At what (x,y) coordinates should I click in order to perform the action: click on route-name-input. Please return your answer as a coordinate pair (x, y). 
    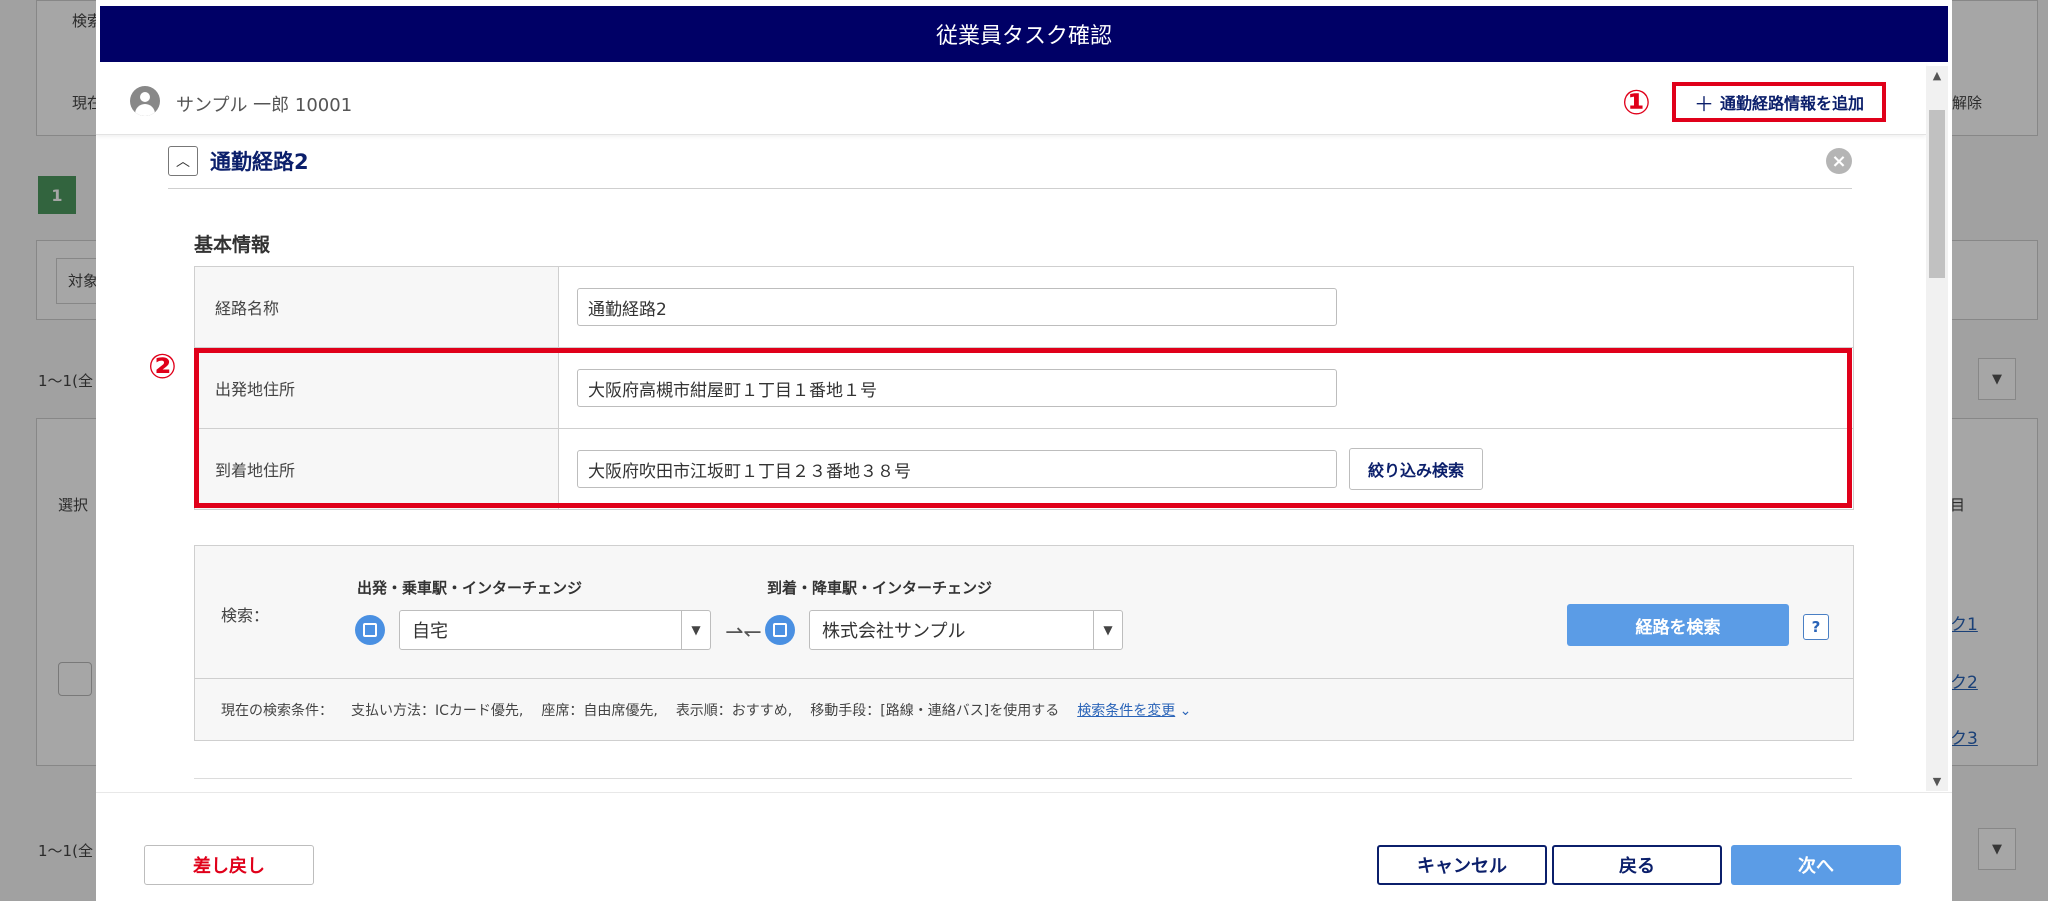
    Looking at the image, I should click on (957, 307).